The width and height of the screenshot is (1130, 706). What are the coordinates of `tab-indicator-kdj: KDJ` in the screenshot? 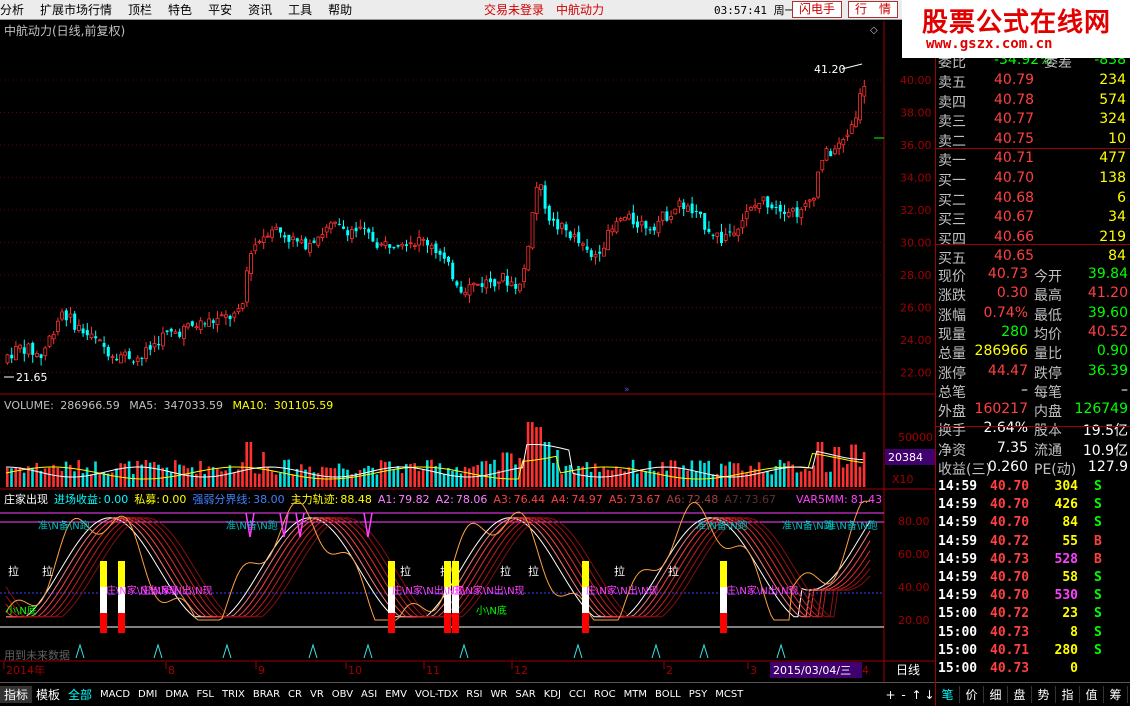 It's located at (552, 694).